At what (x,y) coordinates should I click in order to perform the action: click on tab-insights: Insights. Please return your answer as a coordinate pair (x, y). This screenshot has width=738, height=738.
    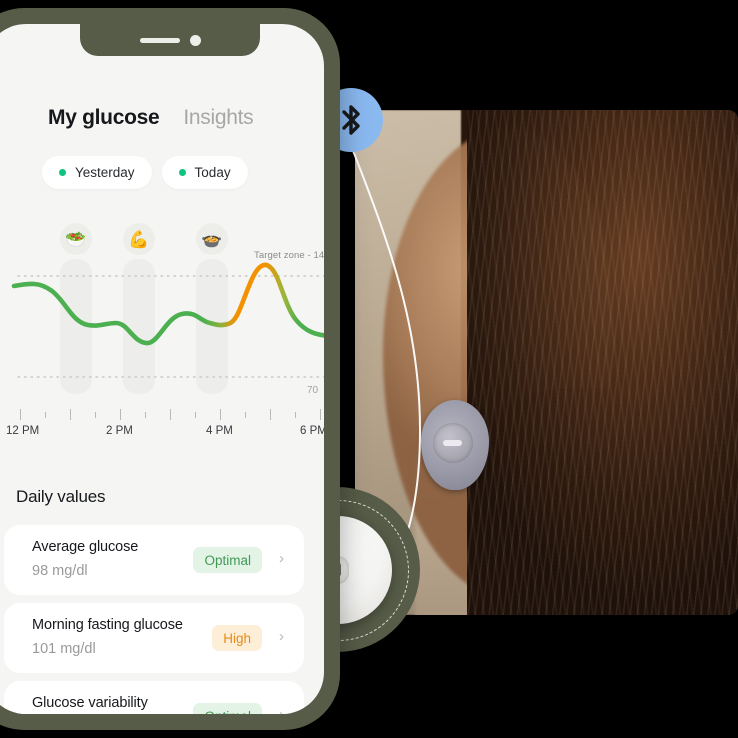
    Looking at the image, I should click on (218, 118).